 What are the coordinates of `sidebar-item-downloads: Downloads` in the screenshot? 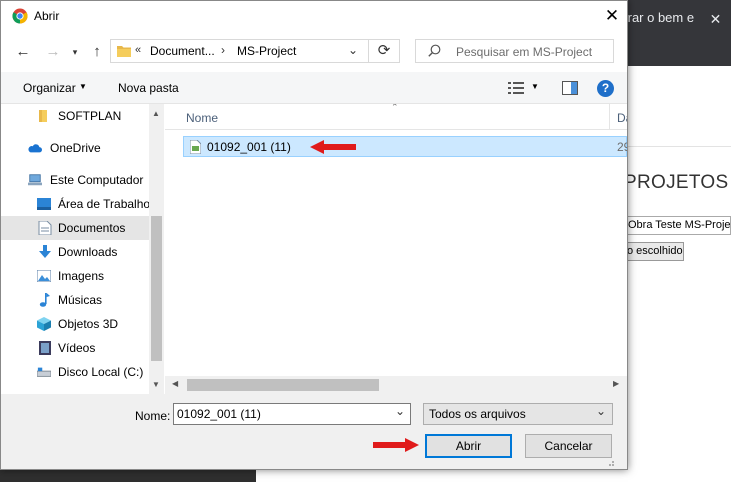 It's located at (75, 252).